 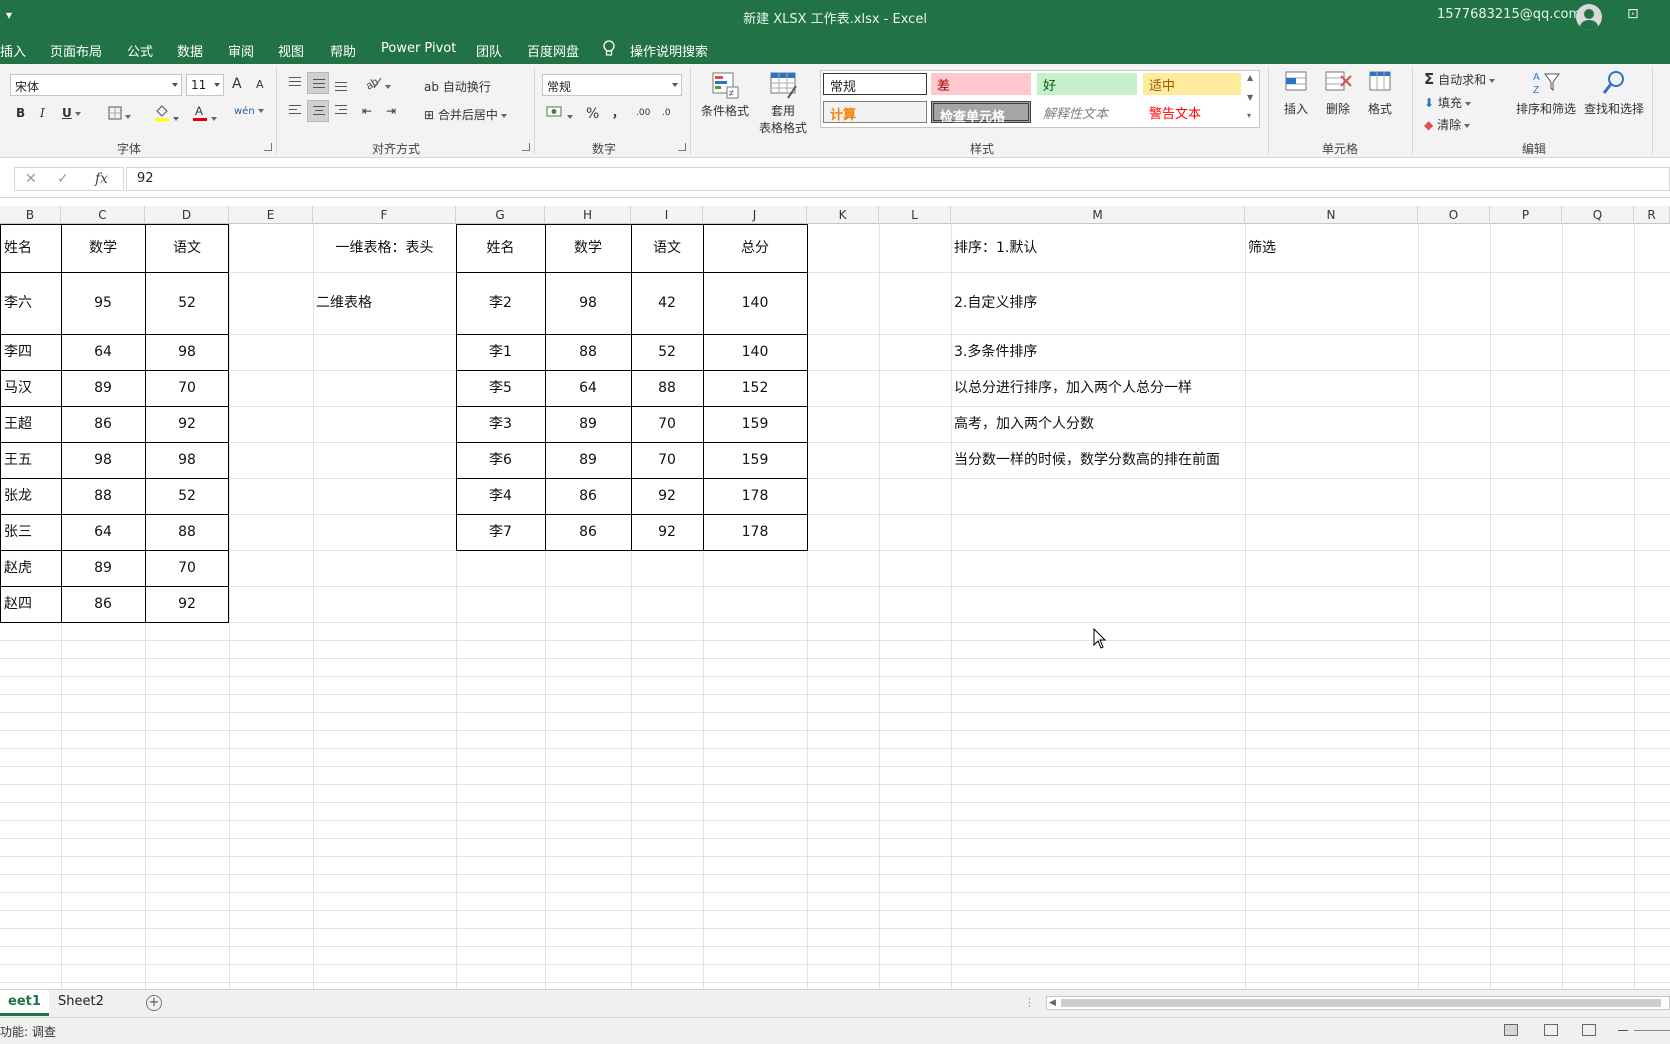 What do you see at coordinates (667, 215) in the screenshot?
I see `column-header: I` at bounding box center [667, 215].